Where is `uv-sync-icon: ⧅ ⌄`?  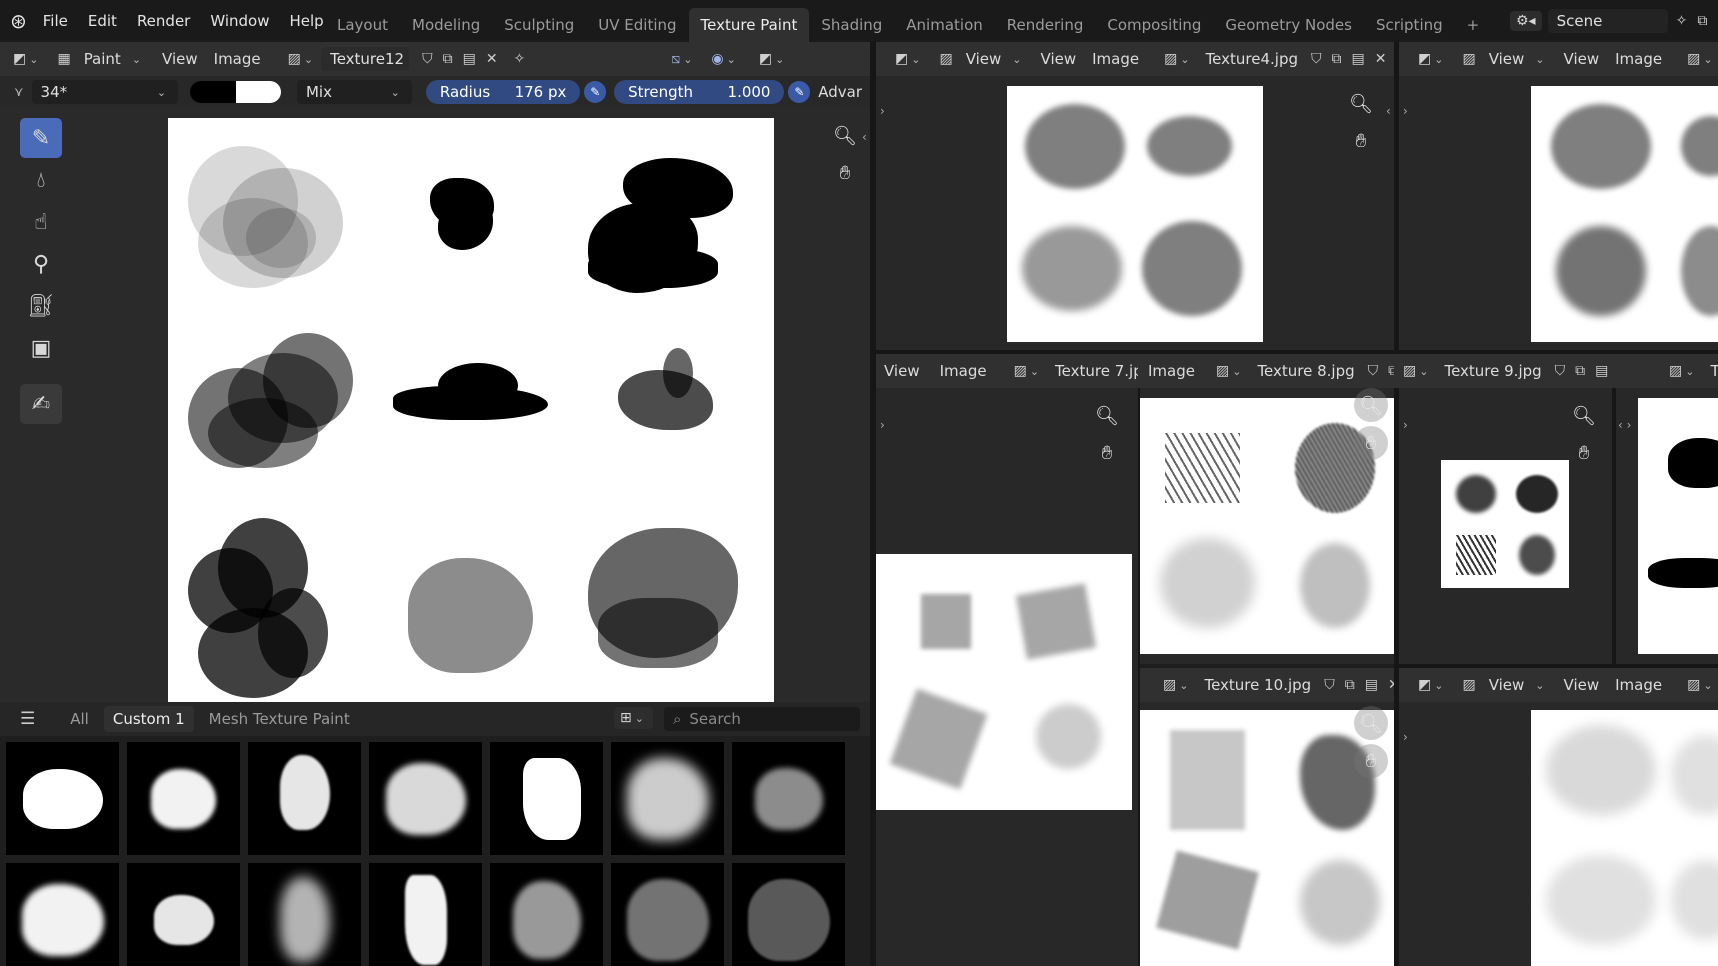 uv-sync-icon: ⧅ ⌄ is located at coordinates (683, 59).